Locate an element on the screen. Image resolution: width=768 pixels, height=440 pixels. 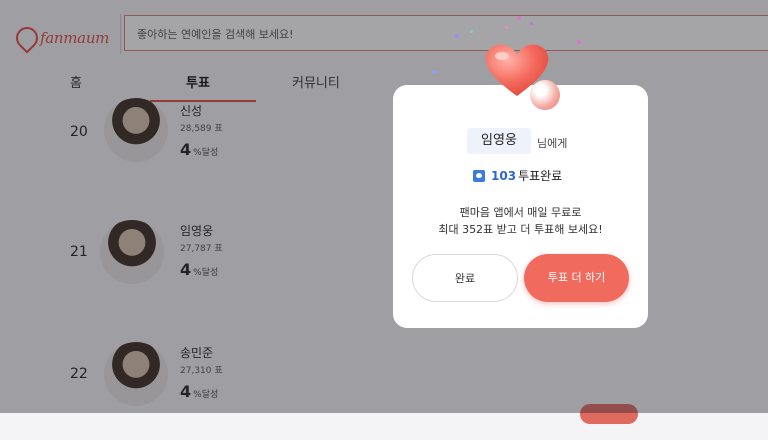
vote-result-count: 103 is located at coordinates (504, 175).